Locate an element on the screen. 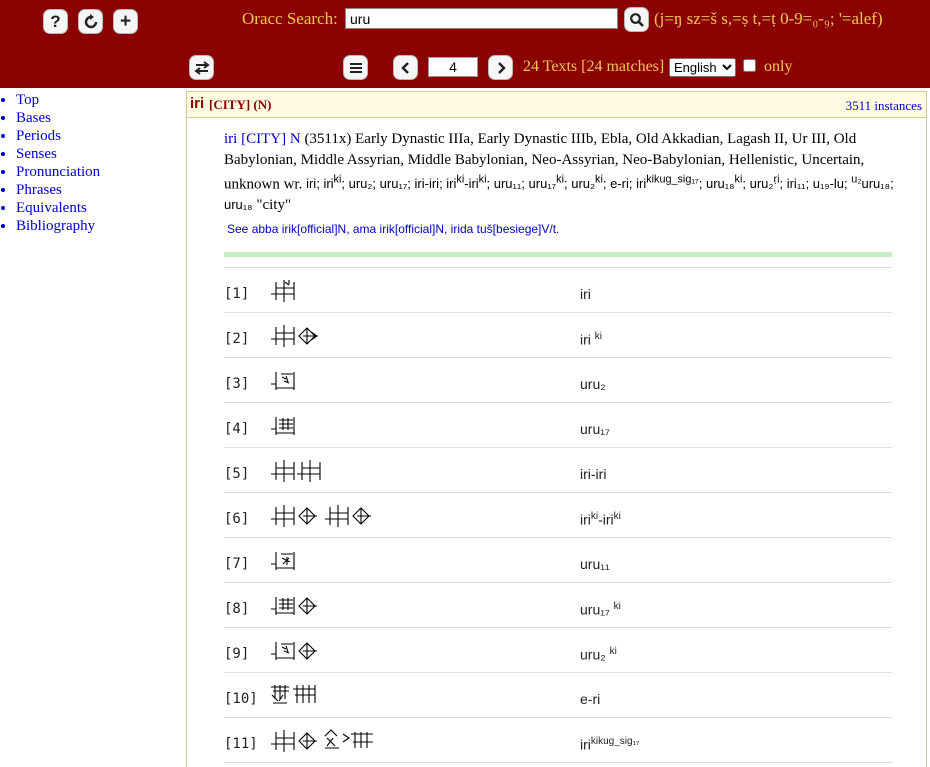 Image resolution: width=930 pixels, height=767 pixels. form-text: iri; is located at coordinates (313, 184).